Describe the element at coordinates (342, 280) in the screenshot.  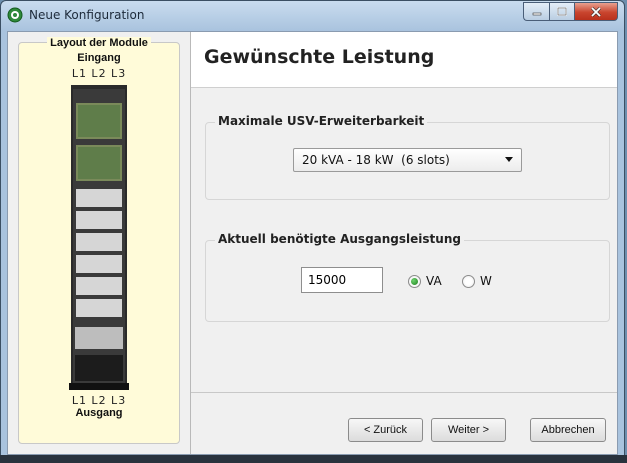
I see `power-input: 15000` at that location.